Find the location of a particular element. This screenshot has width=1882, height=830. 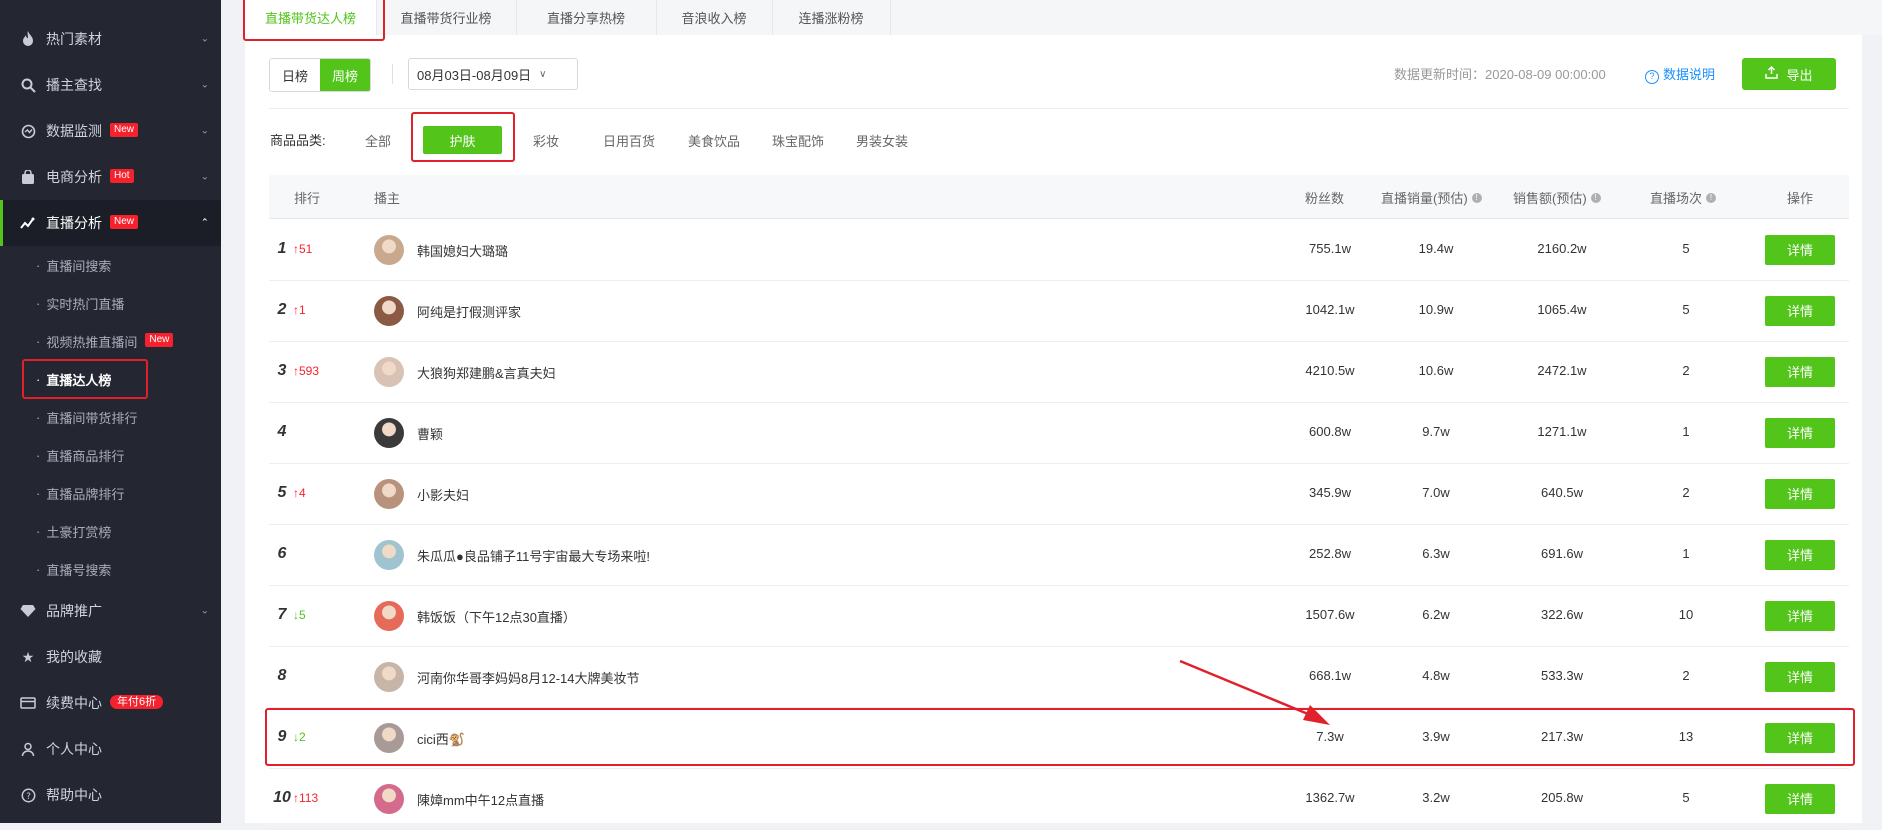

header-sessions: 直播场次! is located at coordinates (1683, 197).